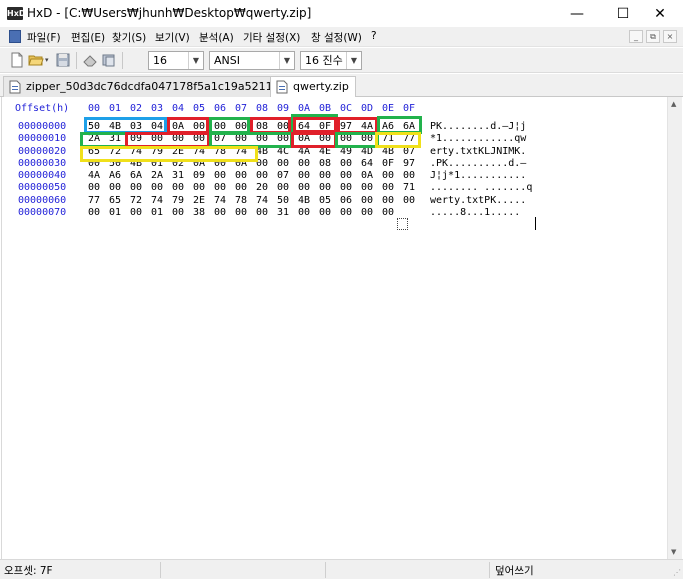 This screenshot has width=683, height=579. I want to click on ascii-text: erty.txtKLJNIMK., so click(478, 152).